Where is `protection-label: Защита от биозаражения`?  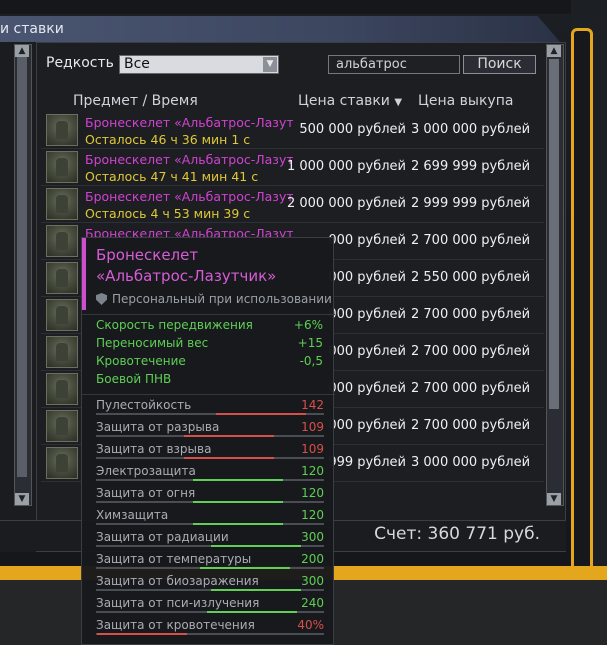
protection-label: Защита от биозаражения is located at coordinates (177, 581).